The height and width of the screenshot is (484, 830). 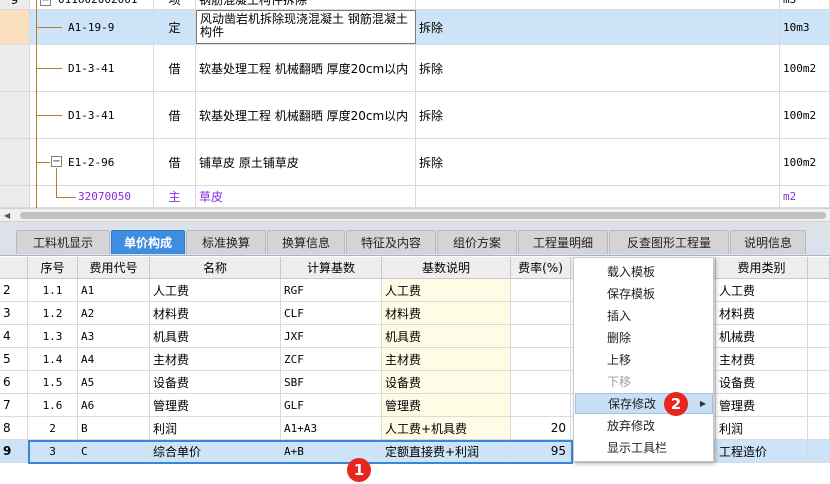 I want to click on table-row: E1-2-96 借 铺草皮 原土铺草皮 拆除 100m2, so click(x=415, y=162).